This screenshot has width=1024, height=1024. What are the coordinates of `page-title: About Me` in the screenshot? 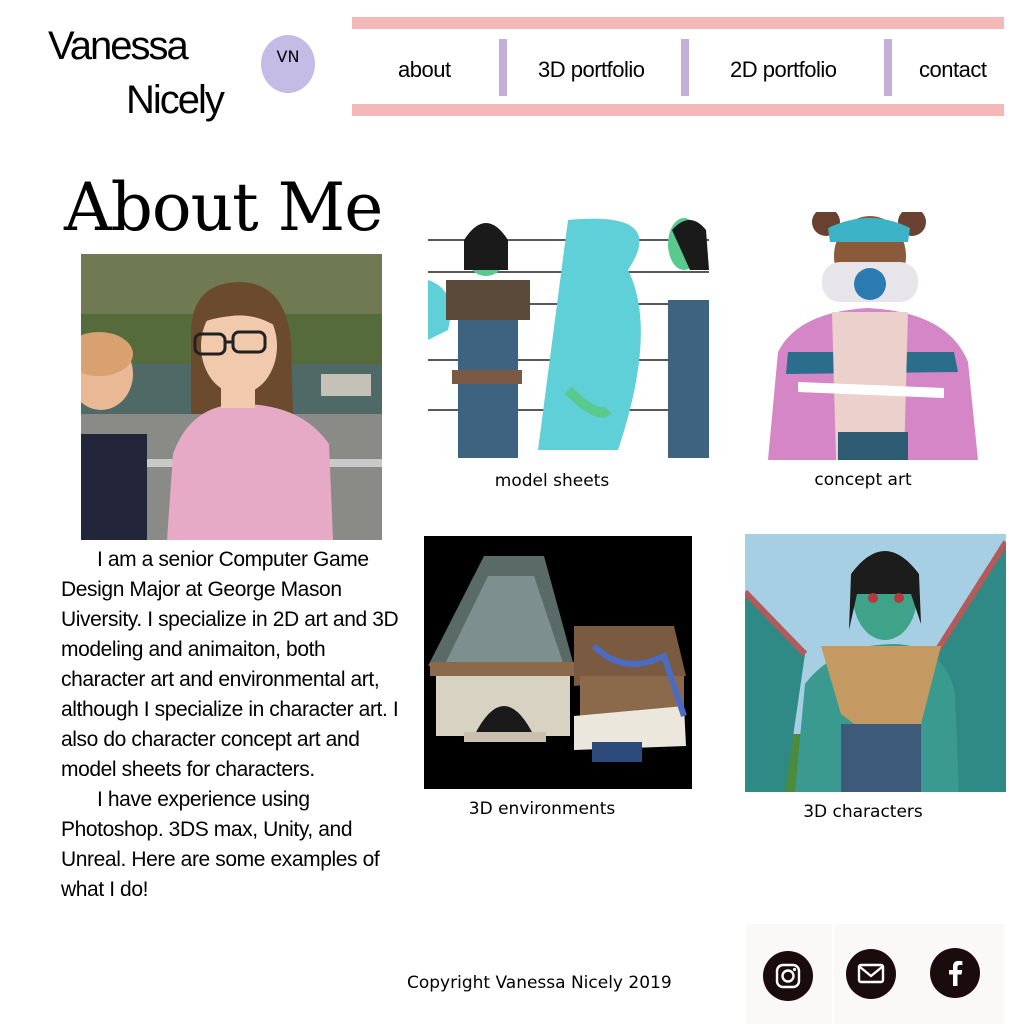 It's located at (223, 207).